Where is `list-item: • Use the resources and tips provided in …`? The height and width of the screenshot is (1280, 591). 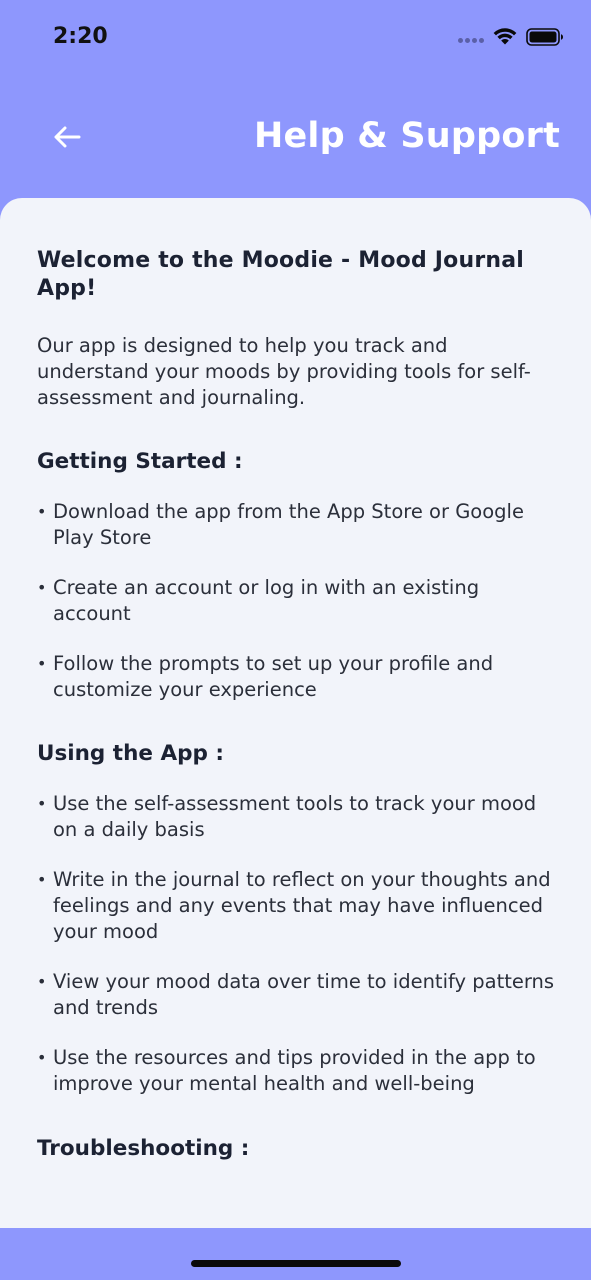 list-item: • Use the resources and tips provided in … is located at coordinates (286, 1070).